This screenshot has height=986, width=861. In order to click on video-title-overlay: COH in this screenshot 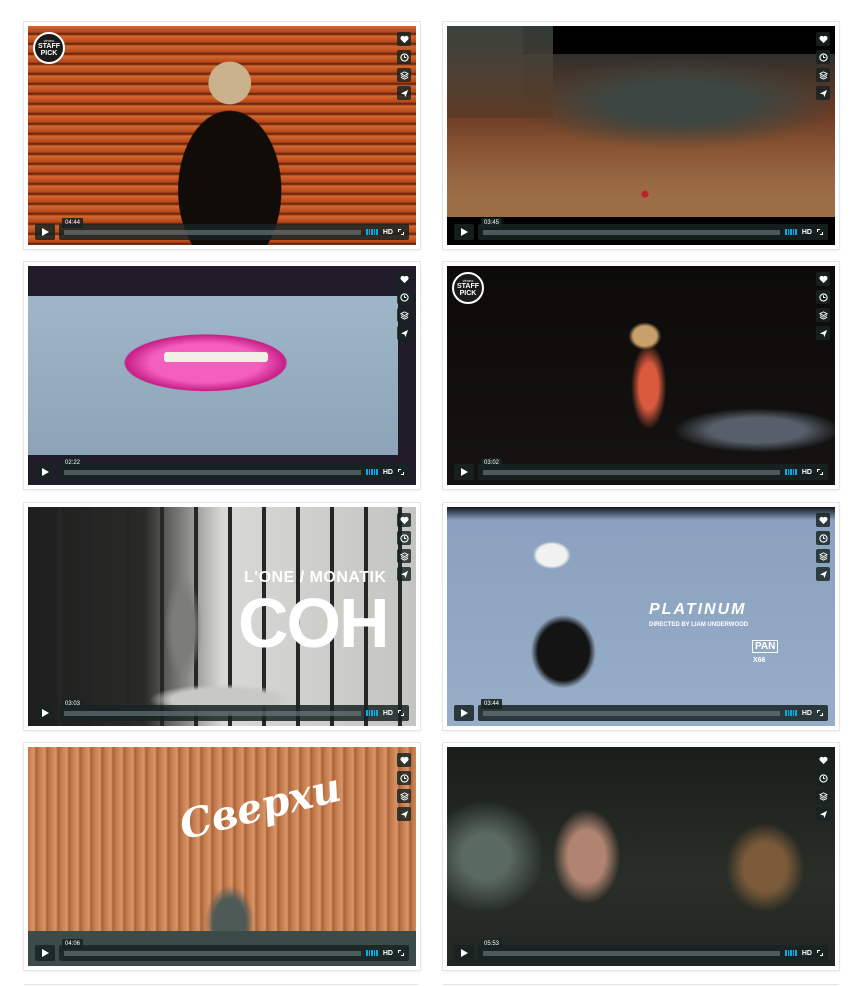, I will do `click(314, 623)`.